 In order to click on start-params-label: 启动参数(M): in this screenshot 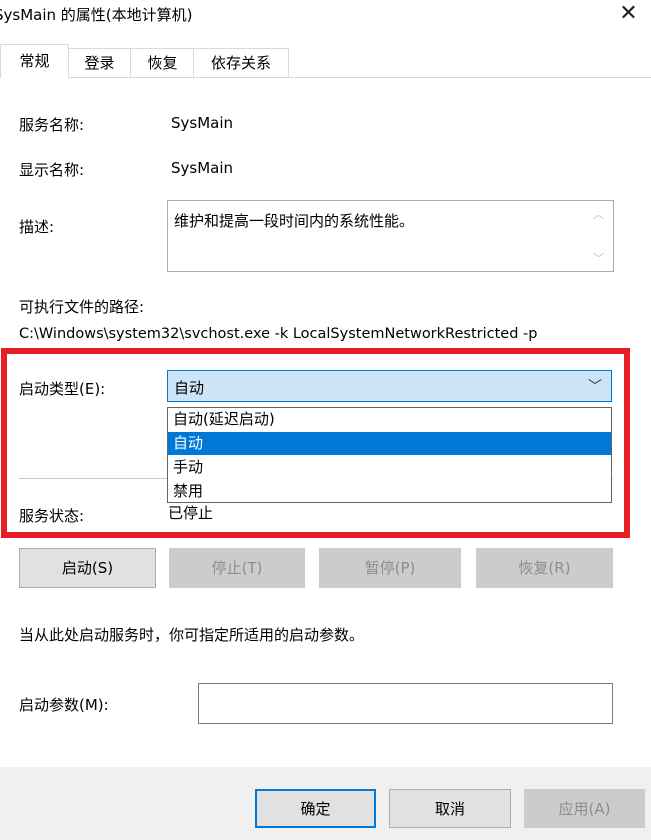, I will do `click(64, 705)`.